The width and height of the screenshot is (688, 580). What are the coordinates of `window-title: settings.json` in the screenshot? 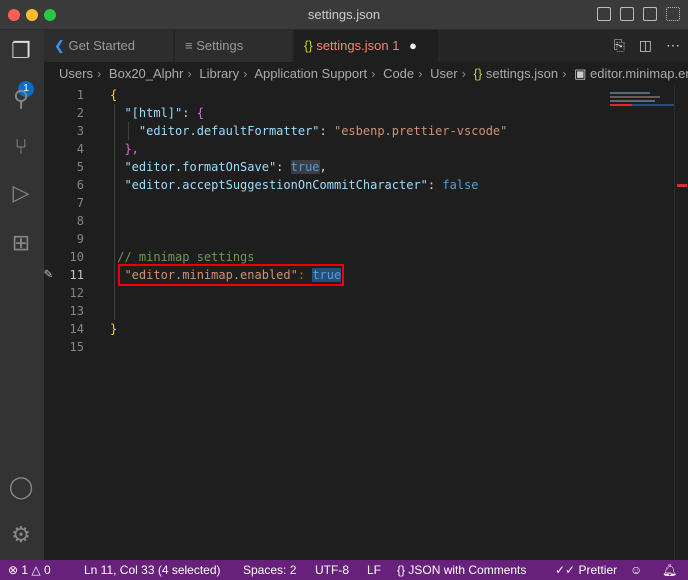 It's located at (344, 14).